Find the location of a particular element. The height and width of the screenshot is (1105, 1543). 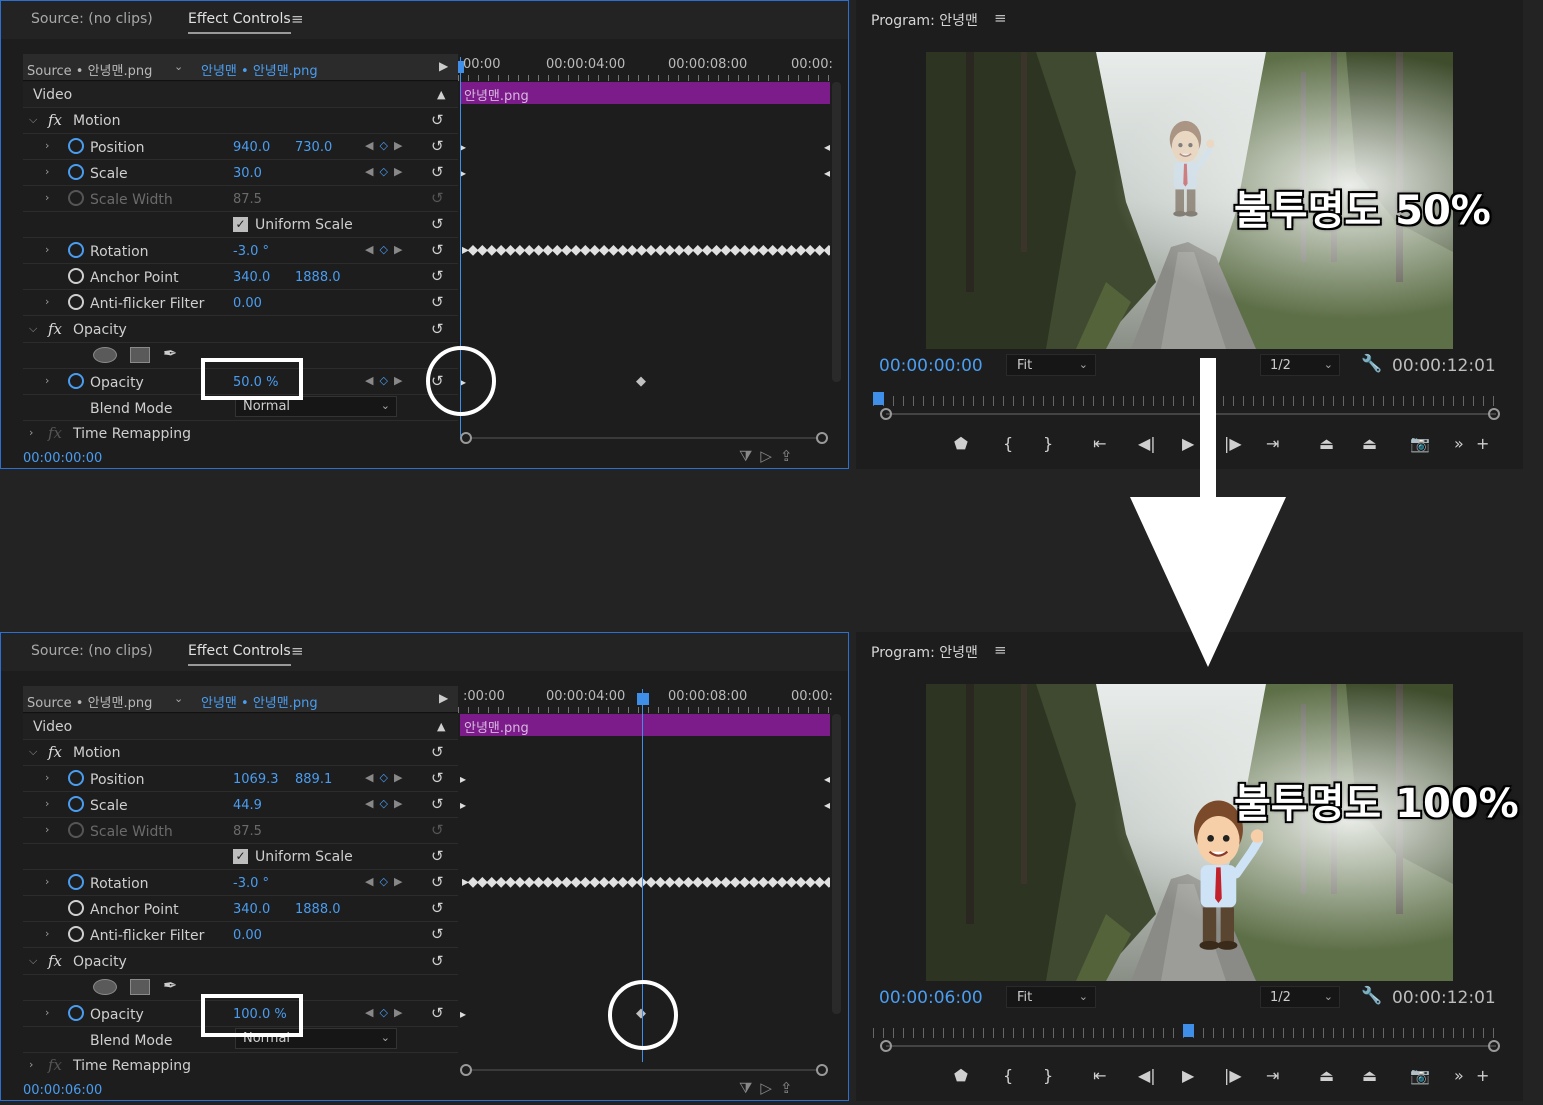

anchor-x-value: 340.0 is located at coordinates (251, 909).